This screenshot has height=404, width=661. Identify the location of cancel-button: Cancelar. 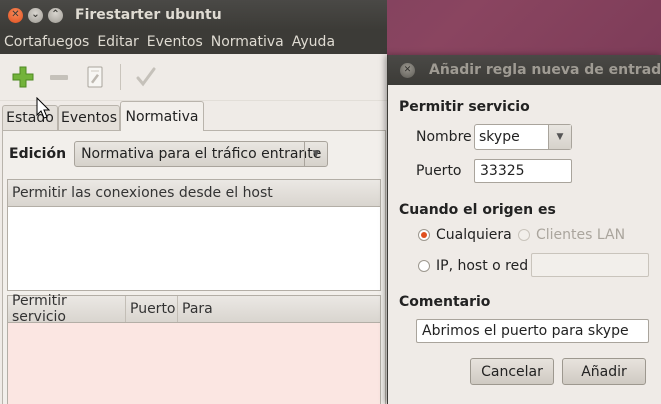
(512, 371).